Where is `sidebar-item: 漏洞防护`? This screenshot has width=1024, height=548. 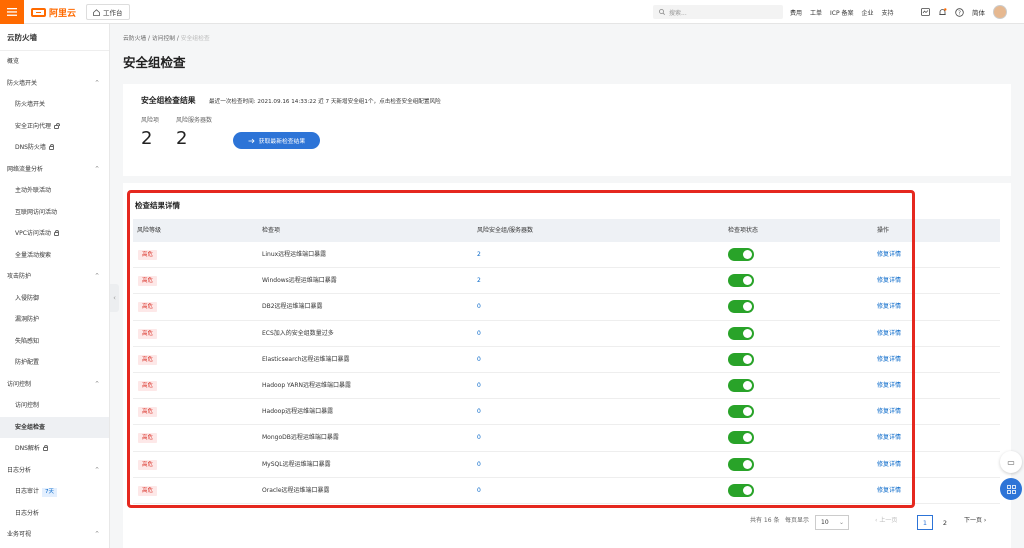 sidebar-item: 漏洞防护 is located at coordinates (54, 320).